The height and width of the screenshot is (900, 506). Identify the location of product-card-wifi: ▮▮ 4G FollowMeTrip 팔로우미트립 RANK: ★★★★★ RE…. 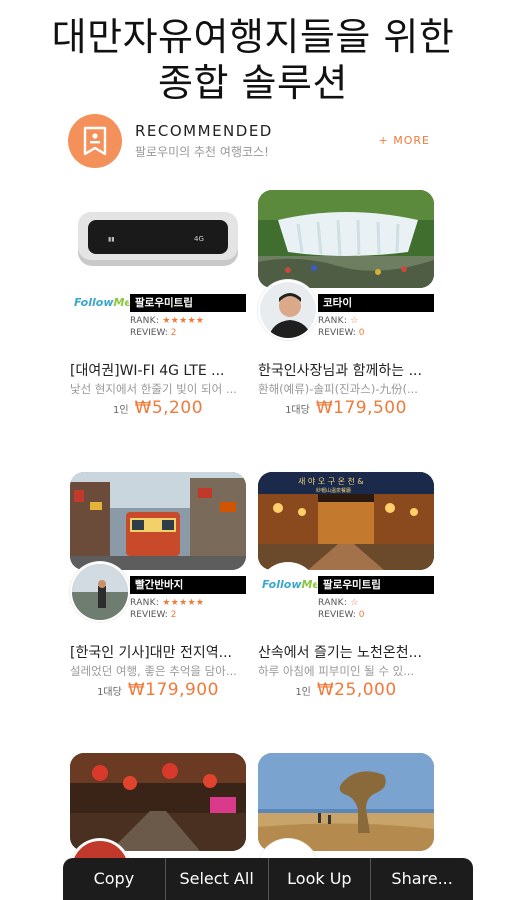
(158, 304).